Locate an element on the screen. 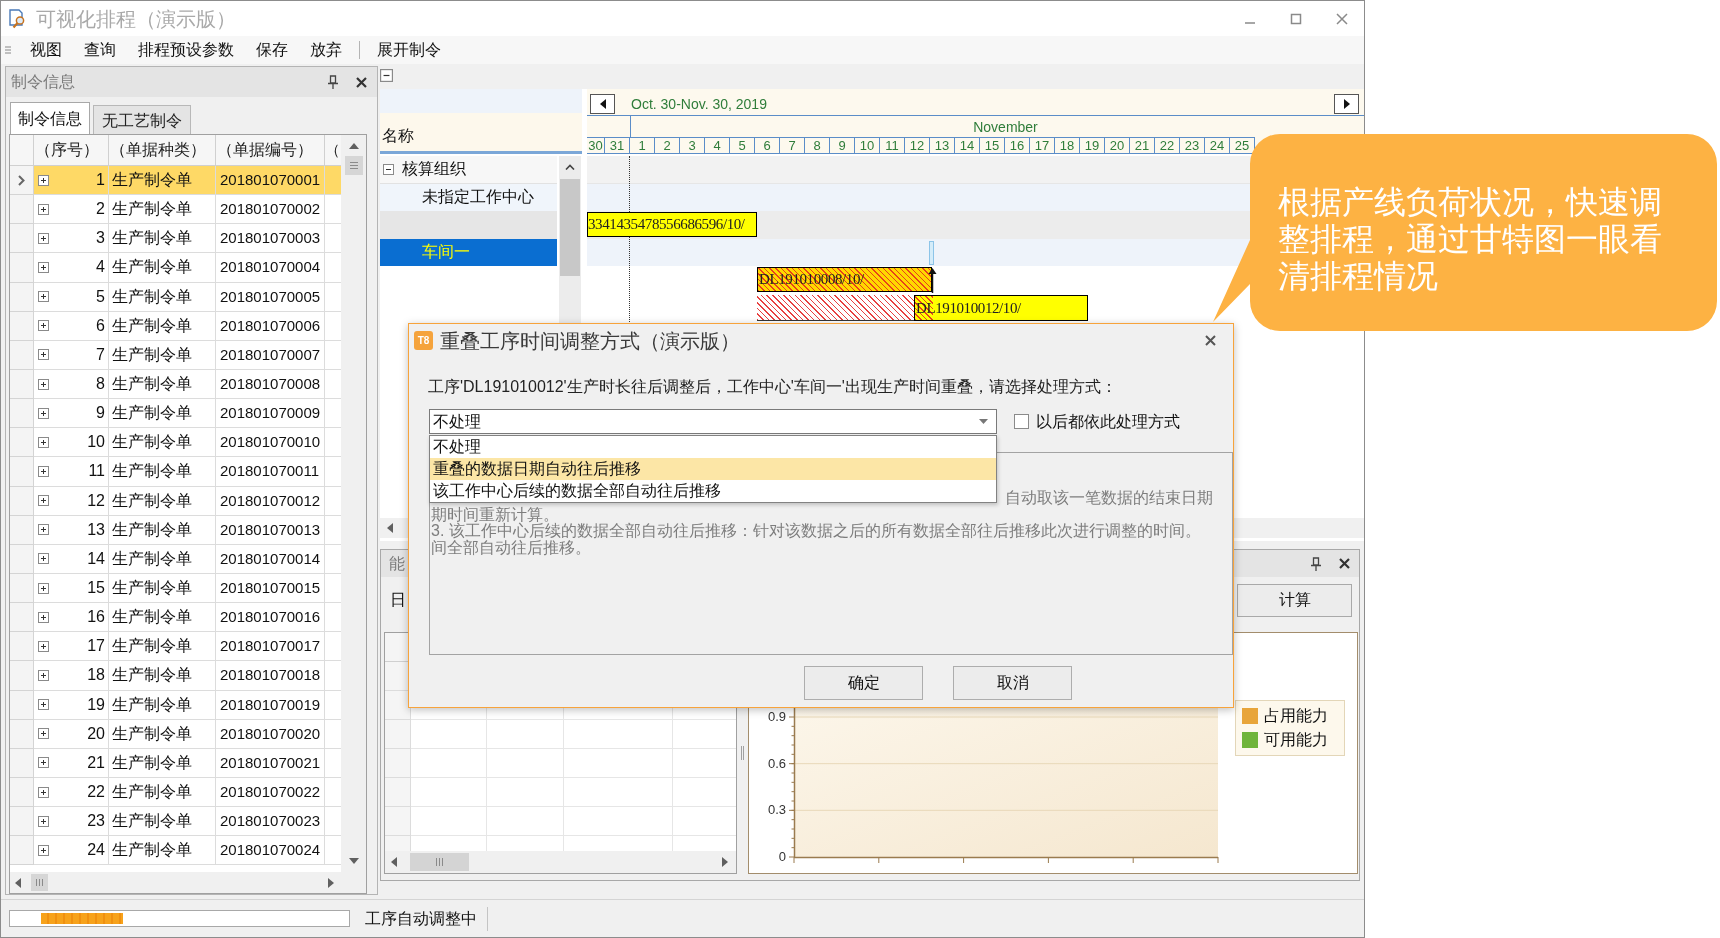  table-row: 18 生产制令单 201801070018 is located at coordinates (175, 676).